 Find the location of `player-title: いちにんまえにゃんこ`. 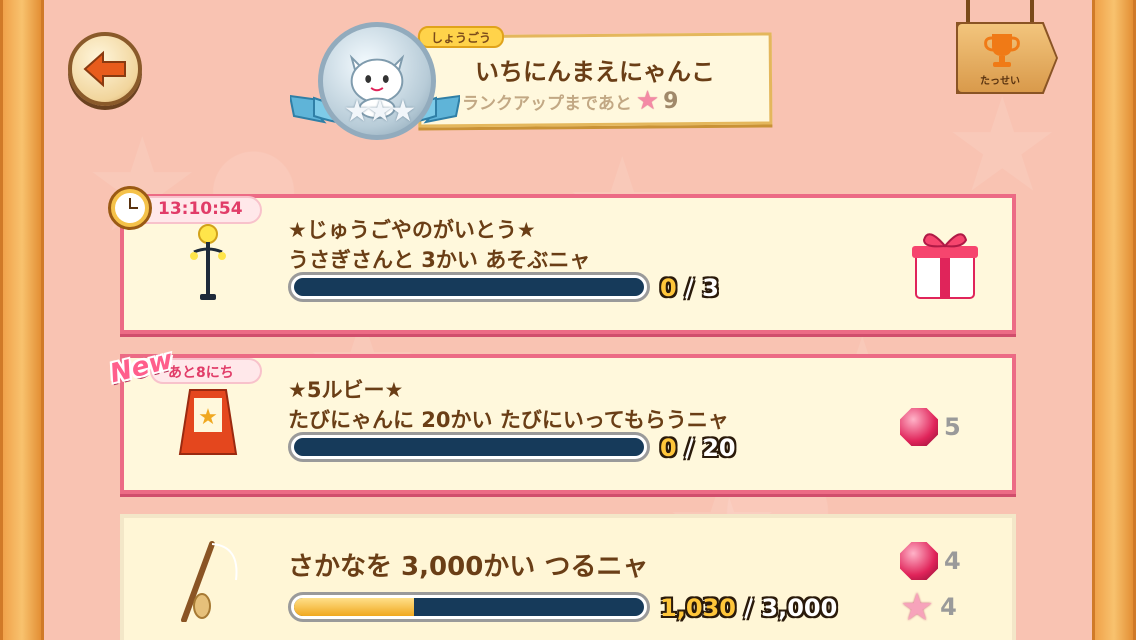

player-title: いちにんまえにゃんこ is located at coordinates (595, 72).